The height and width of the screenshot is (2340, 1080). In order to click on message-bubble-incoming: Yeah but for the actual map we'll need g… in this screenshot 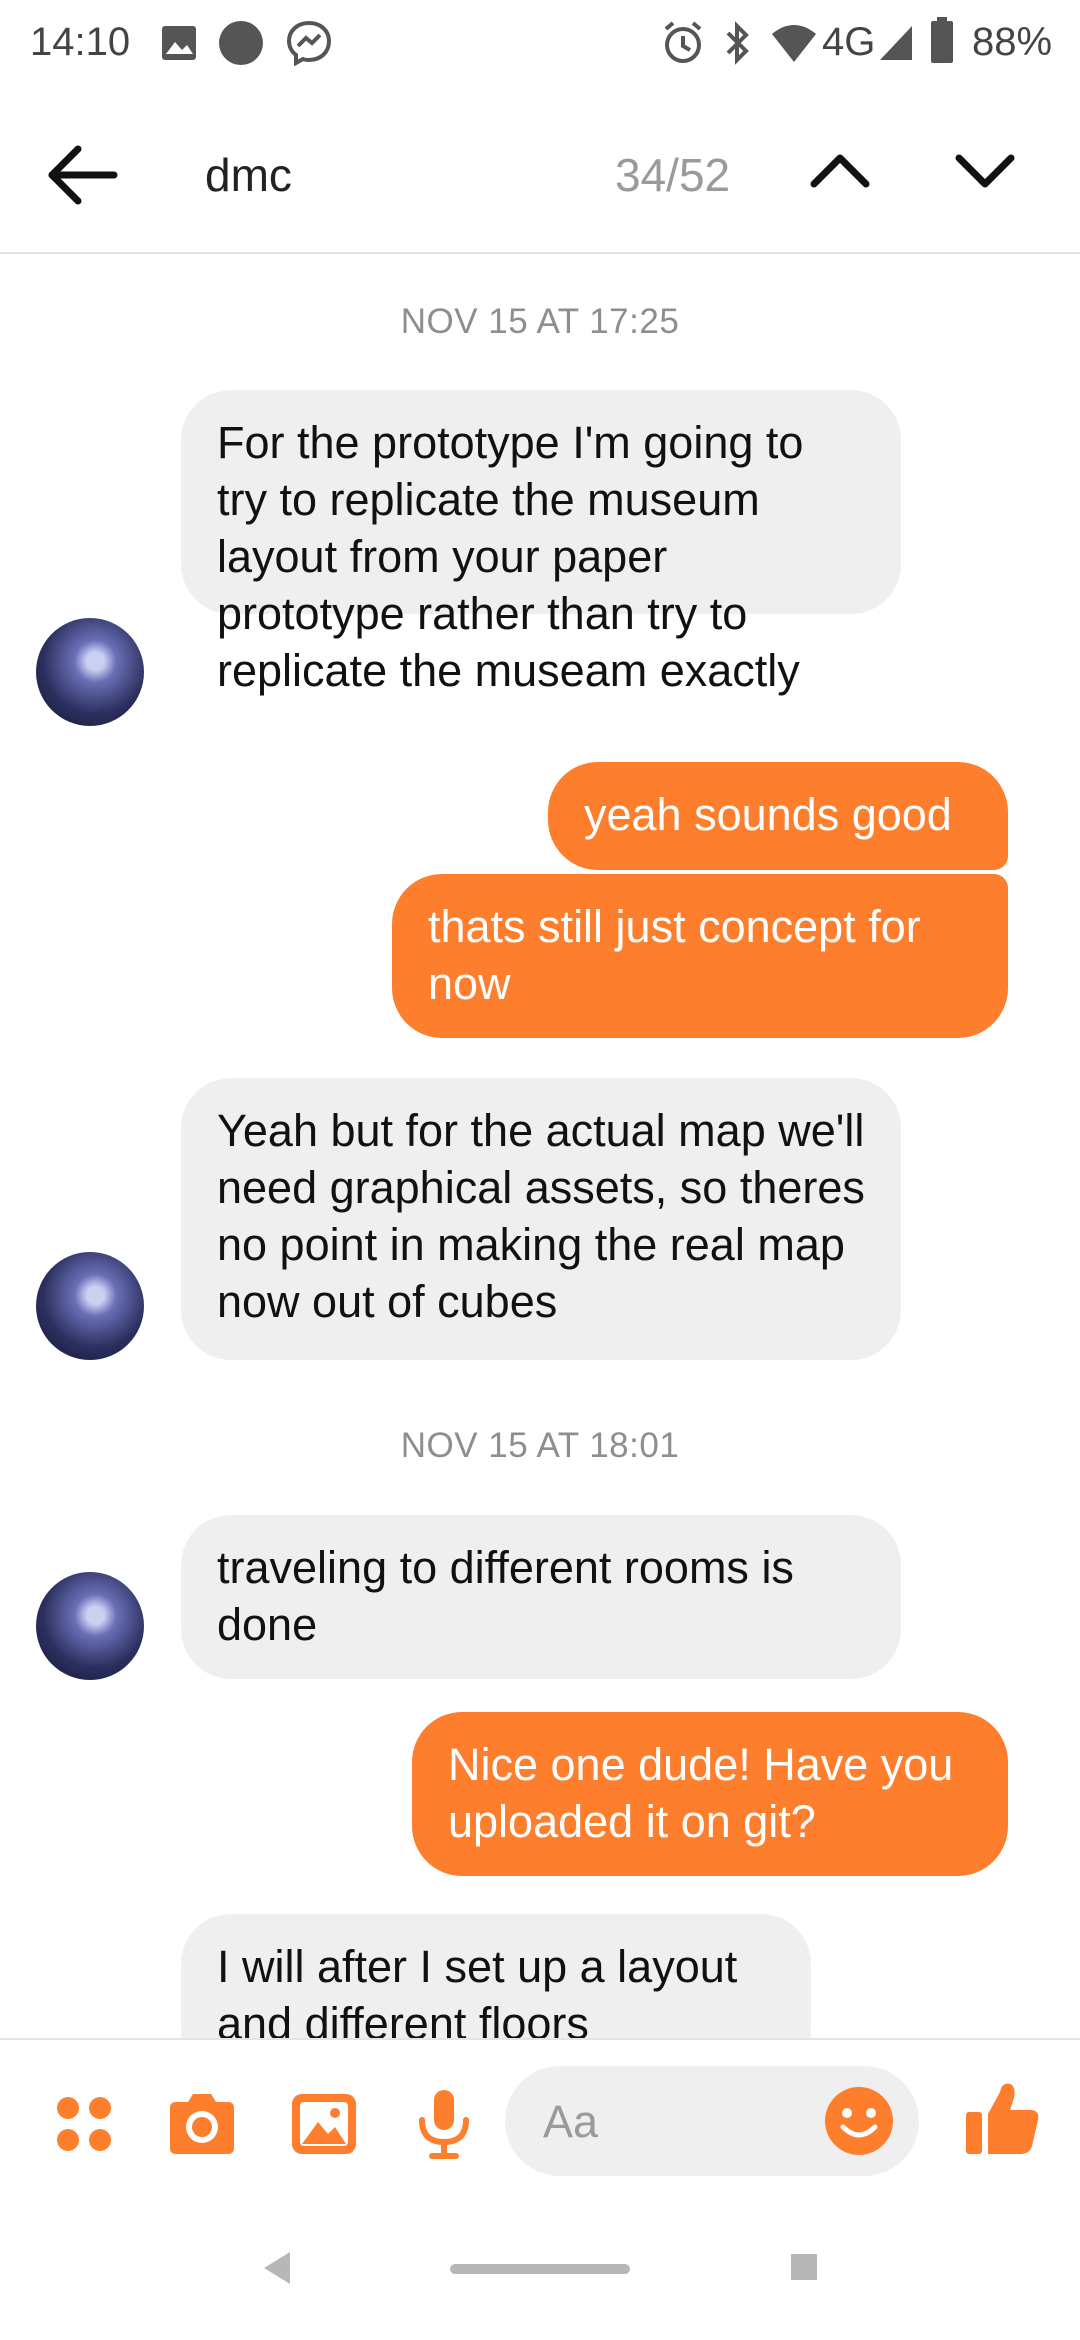, I will do `click(541, 1219)`.